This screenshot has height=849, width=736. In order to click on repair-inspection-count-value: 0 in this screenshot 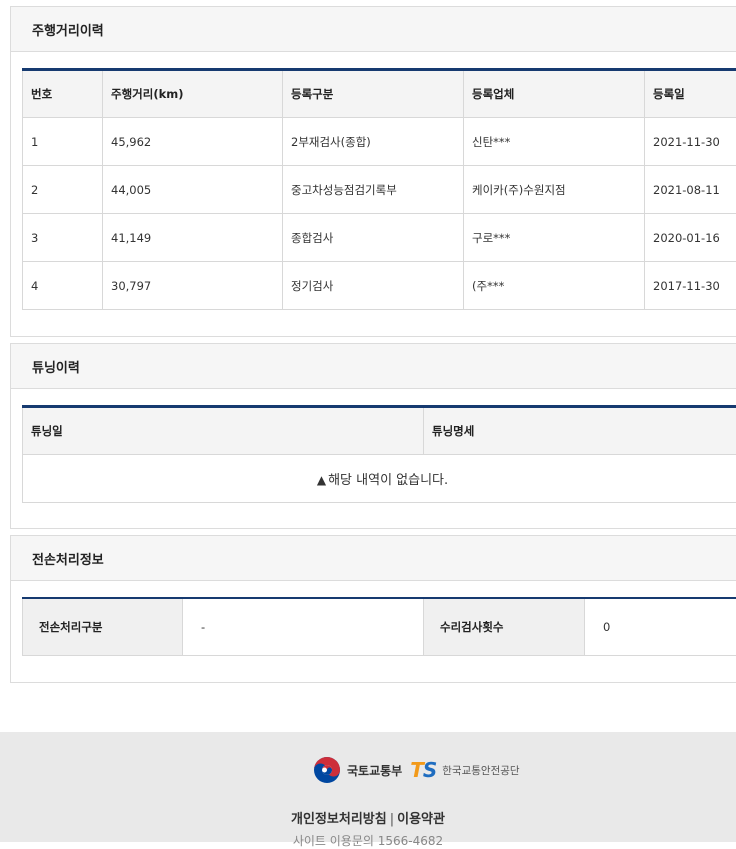, I will do `click(660, 627)`.